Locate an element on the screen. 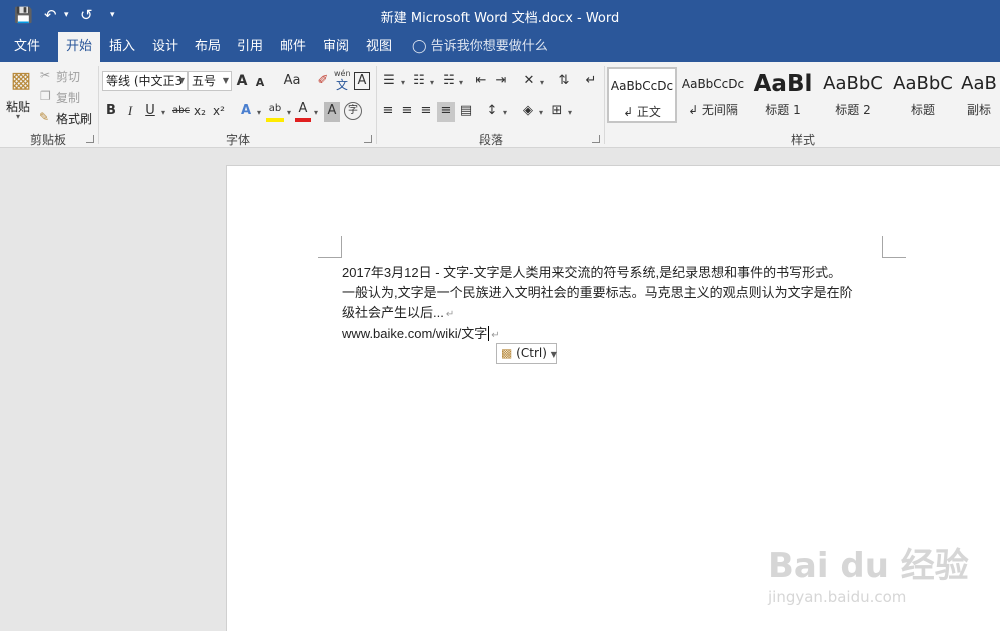 Image resolution: width=1000 pixels, height=631 pixels. crop-mark-top-right is located at coordinates (894, 247).